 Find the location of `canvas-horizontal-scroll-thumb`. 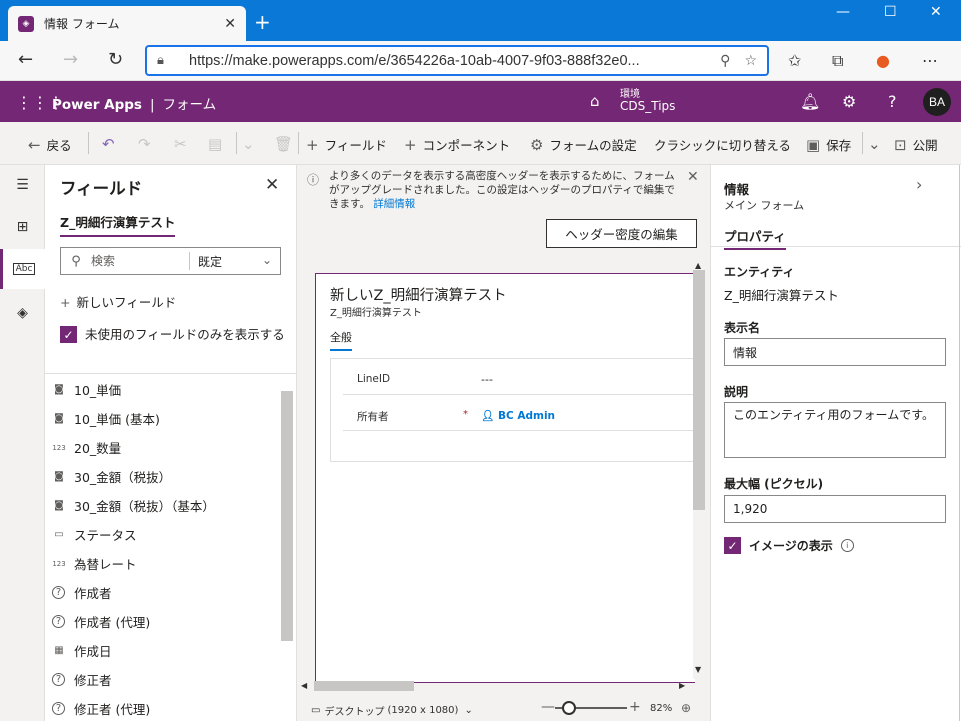

canvas-horizontal-scroll-thumb is located at coordinates (364, 686).